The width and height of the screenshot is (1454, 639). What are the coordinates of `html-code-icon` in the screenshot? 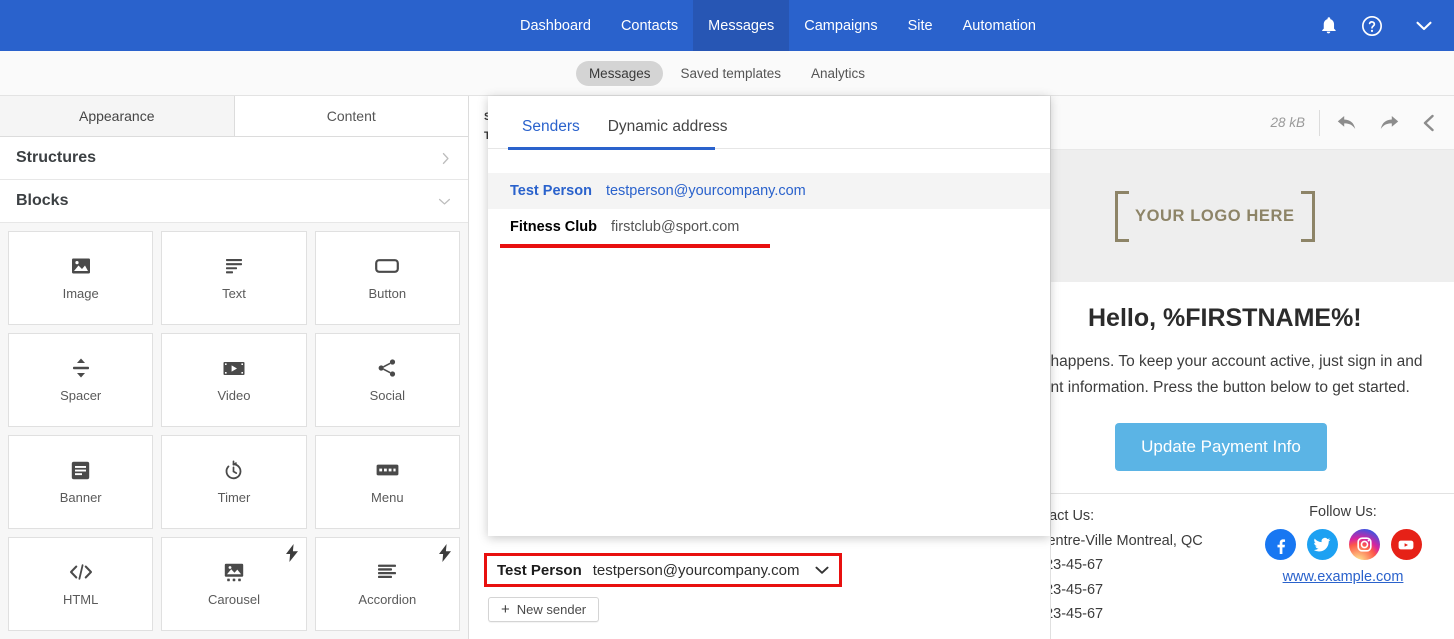 It's located at (81, 572).